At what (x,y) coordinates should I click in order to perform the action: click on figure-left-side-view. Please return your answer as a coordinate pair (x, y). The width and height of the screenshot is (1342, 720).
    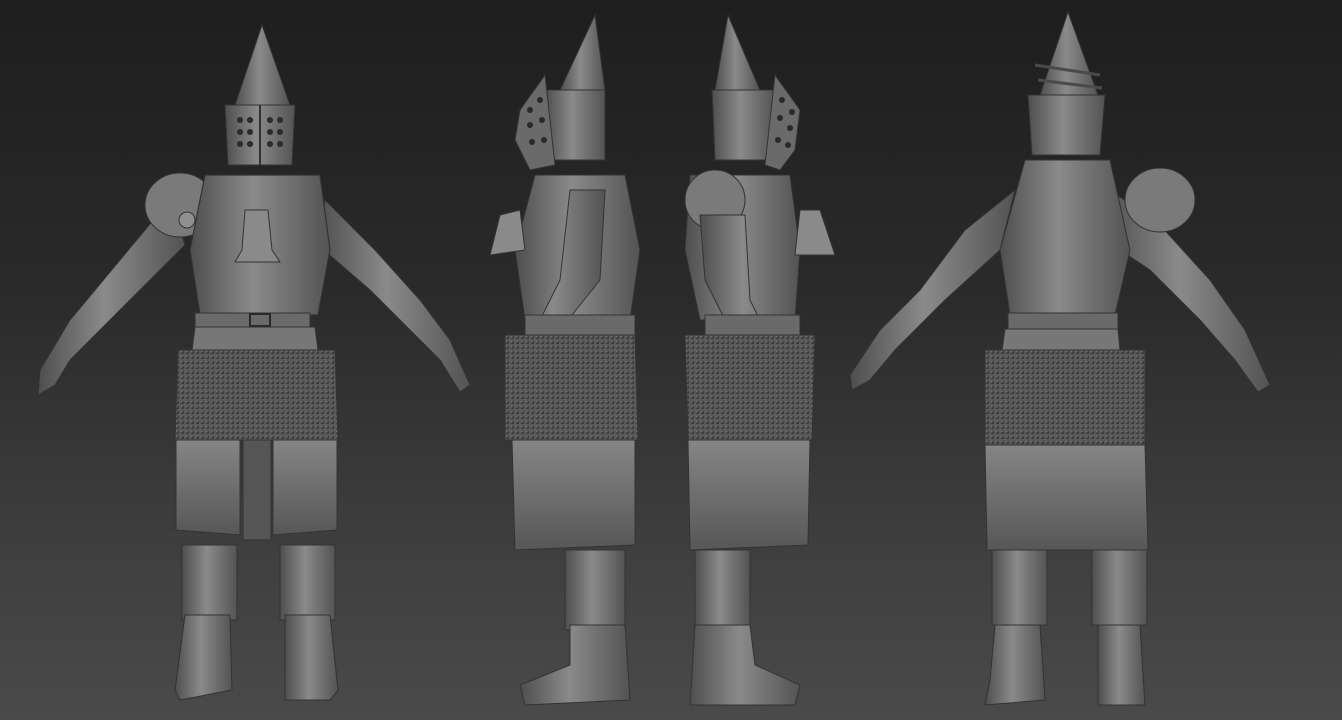
    Looking at the image, I should click on (565, 359).